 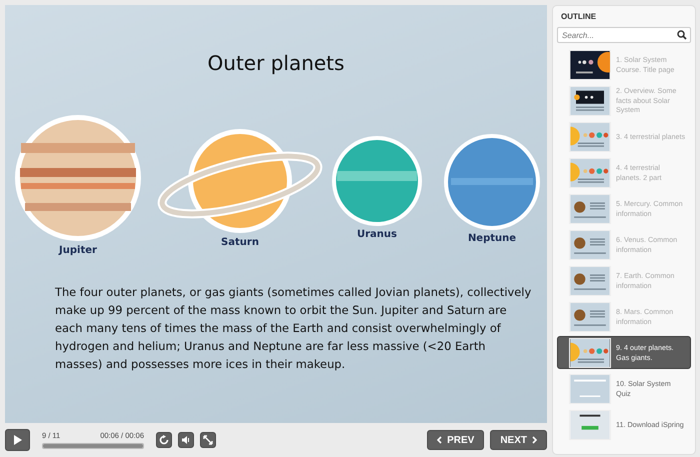 I want to click on play-button, so click(x=17, y=440).